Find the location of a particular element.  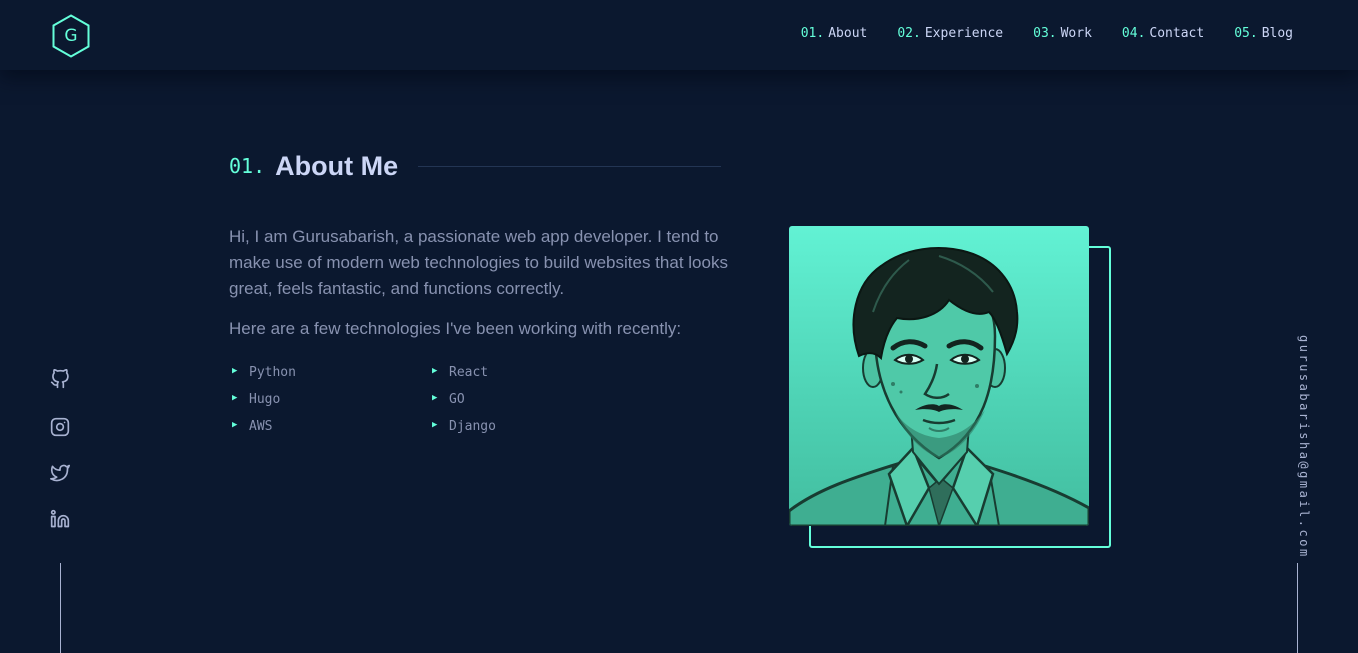

nav-item-blog: 05. Blog is located at coordinates (1263, 33).